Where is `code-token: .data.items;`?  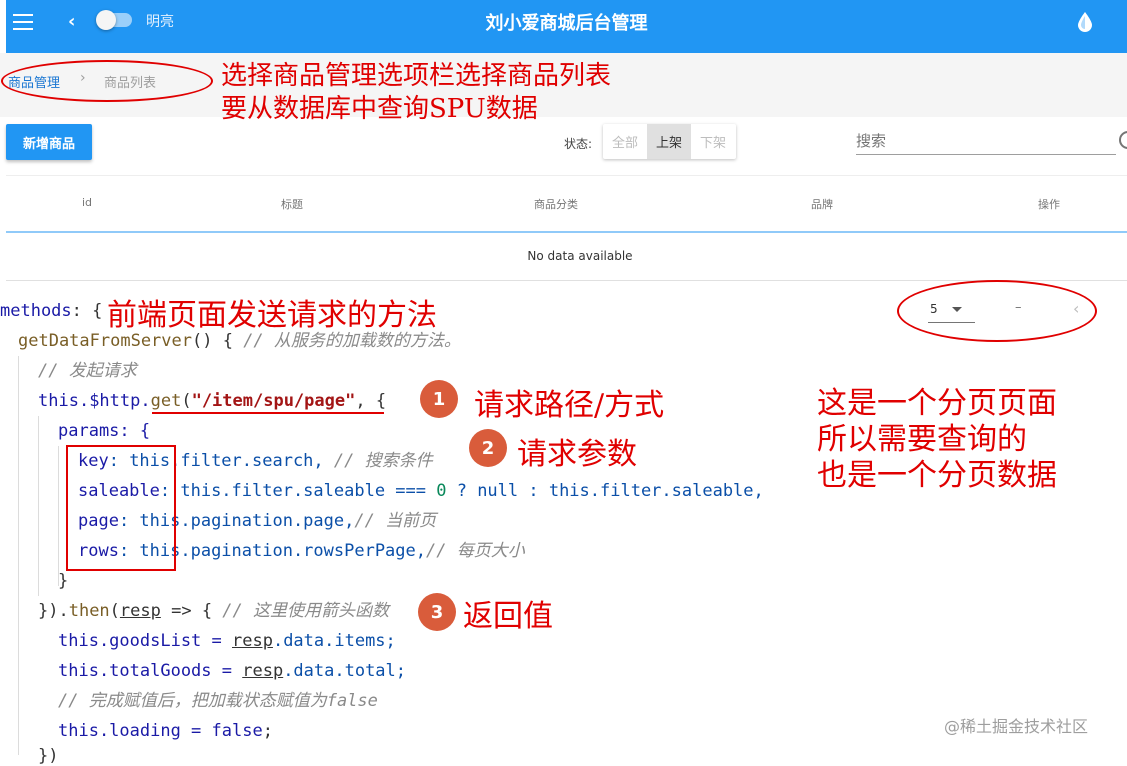
code-token: .data.items; is located at coordinates (334, 641).